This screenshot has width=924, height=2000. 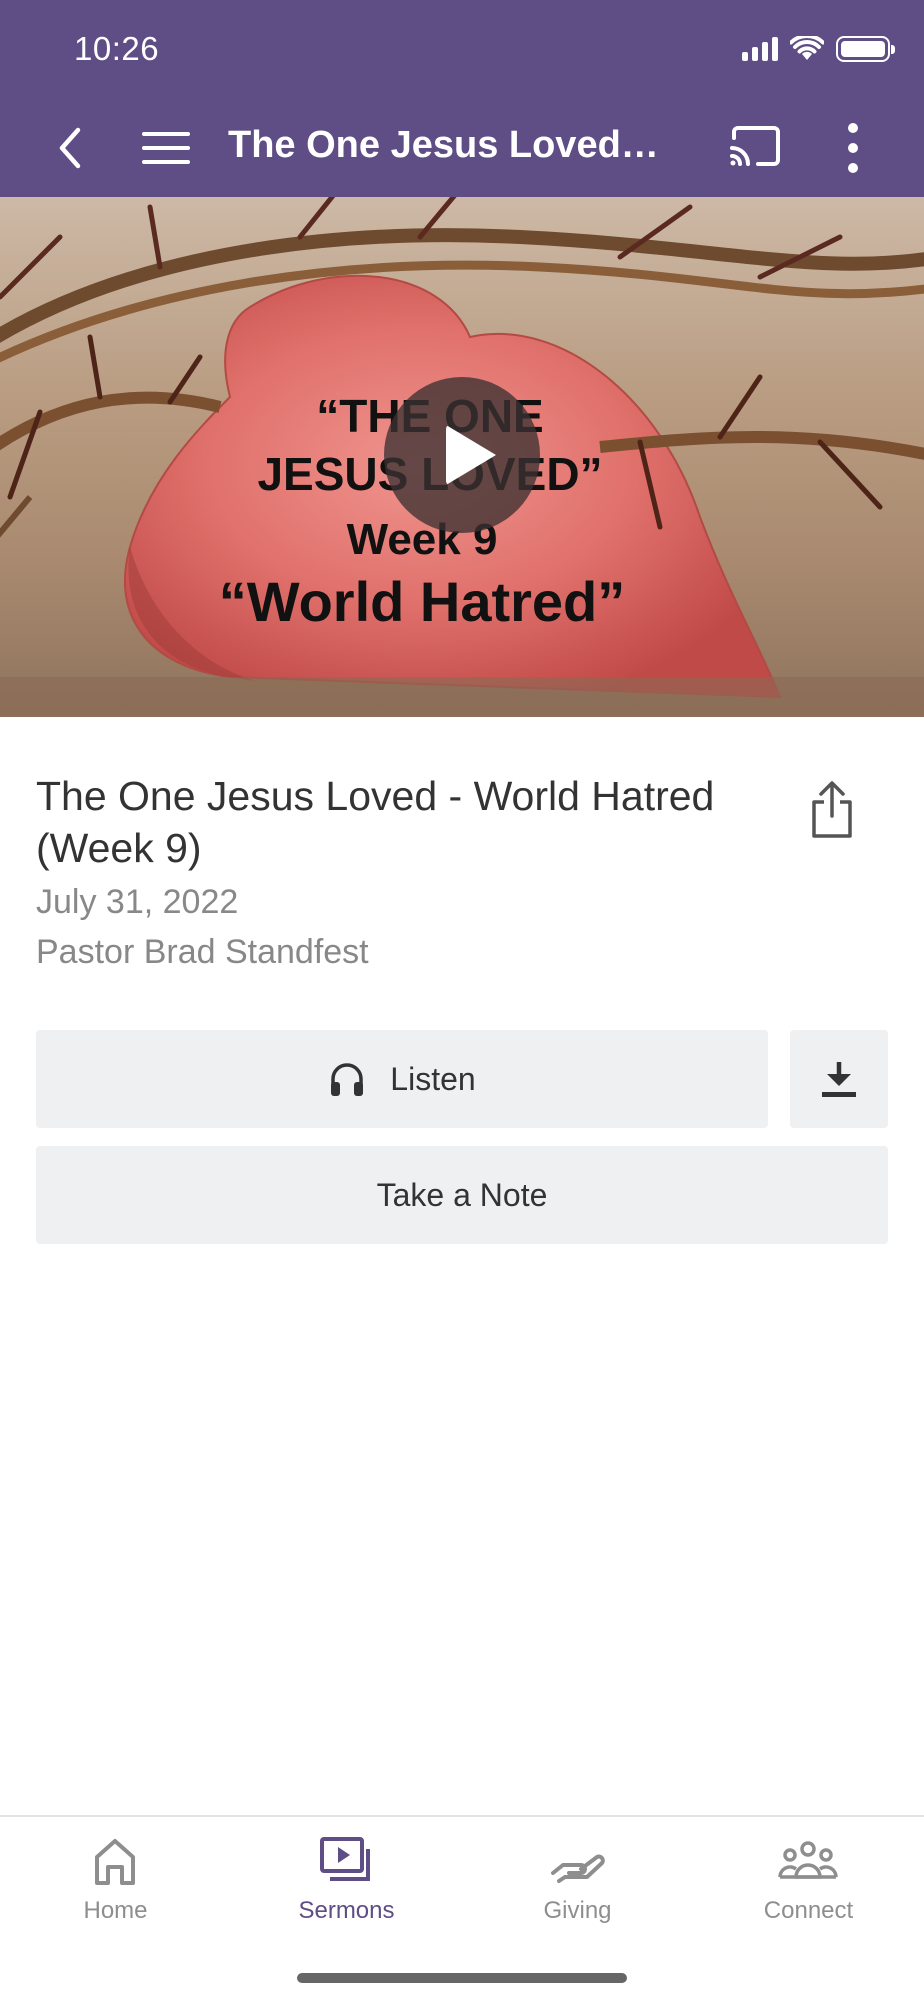 What do you see at coordinates (346, 1882) in the screenshot?
I see `tab-sermons: Sermons` at bounding box center [346, 1882].